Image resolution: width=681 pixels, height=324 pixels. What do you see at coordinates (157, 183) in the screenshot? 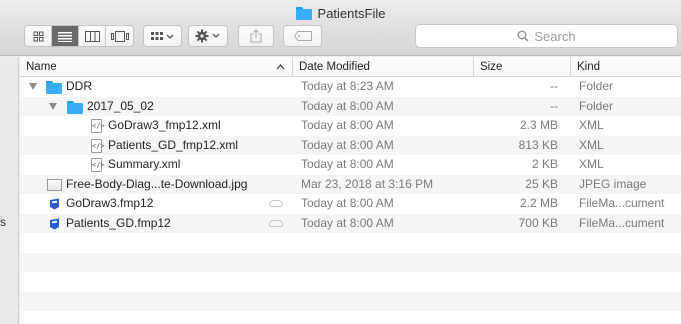
I see `file-name: Free-Body-Diag...te-Download.jpg` at bounding box center [157, 183].